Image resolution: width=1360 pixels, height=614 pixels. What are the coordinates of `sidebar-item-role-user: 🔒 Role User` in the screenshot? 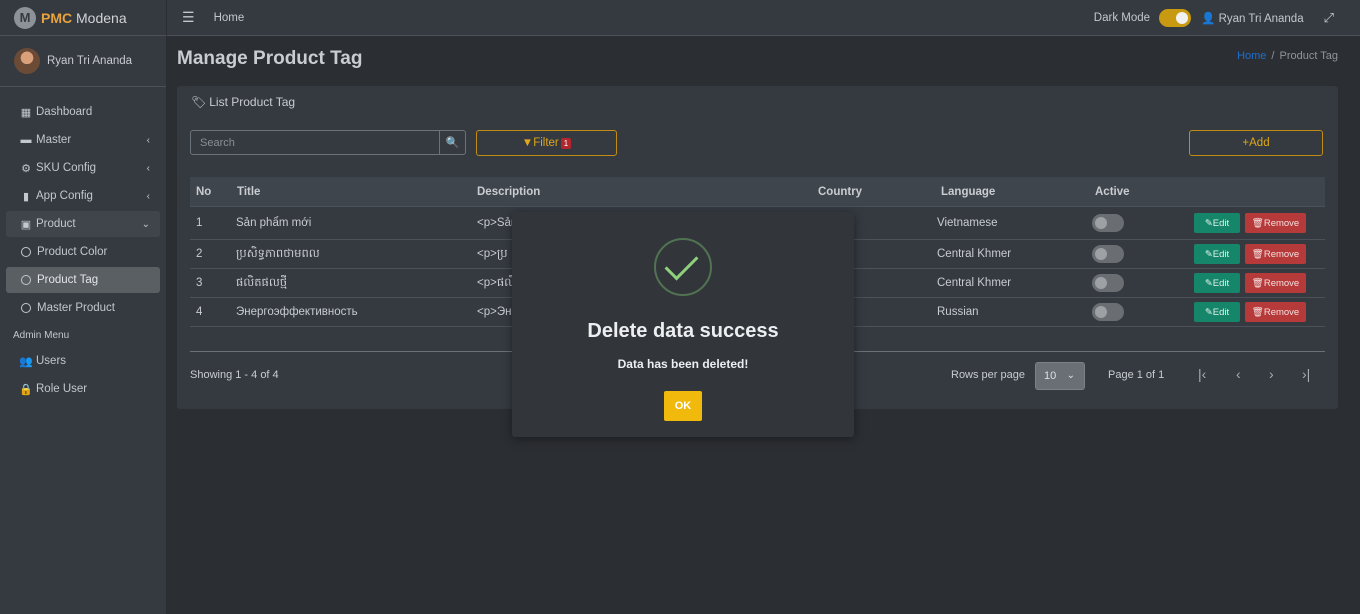 It's located at (83, 389).